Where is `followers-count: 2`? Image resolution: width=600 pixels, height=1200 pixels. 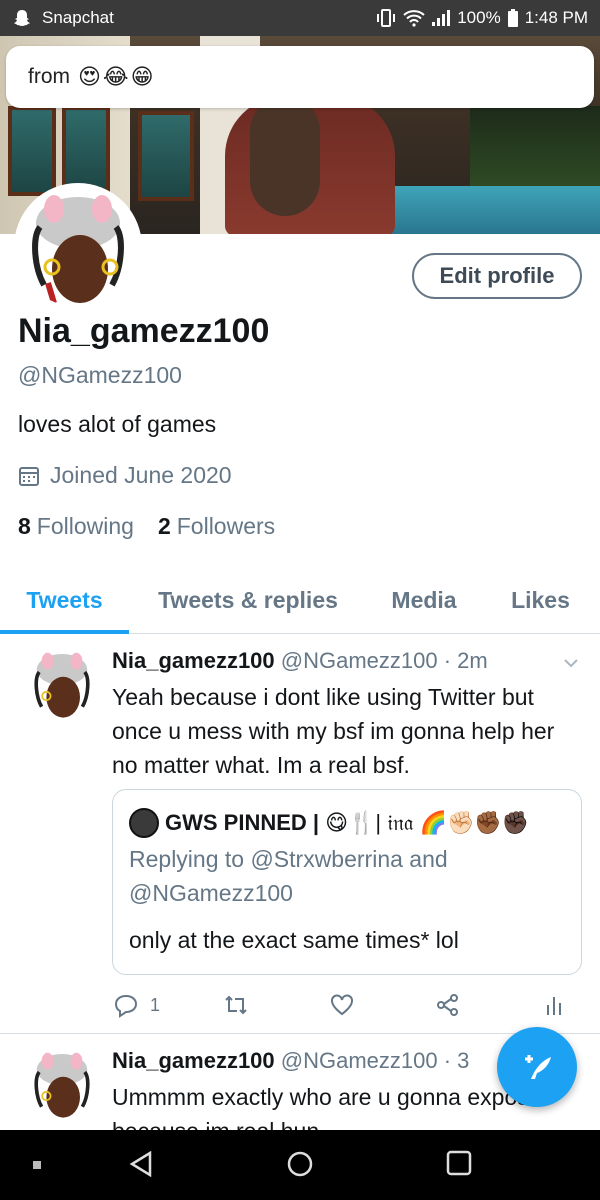 followers-count: 2 is located at coordinates (164, 526).